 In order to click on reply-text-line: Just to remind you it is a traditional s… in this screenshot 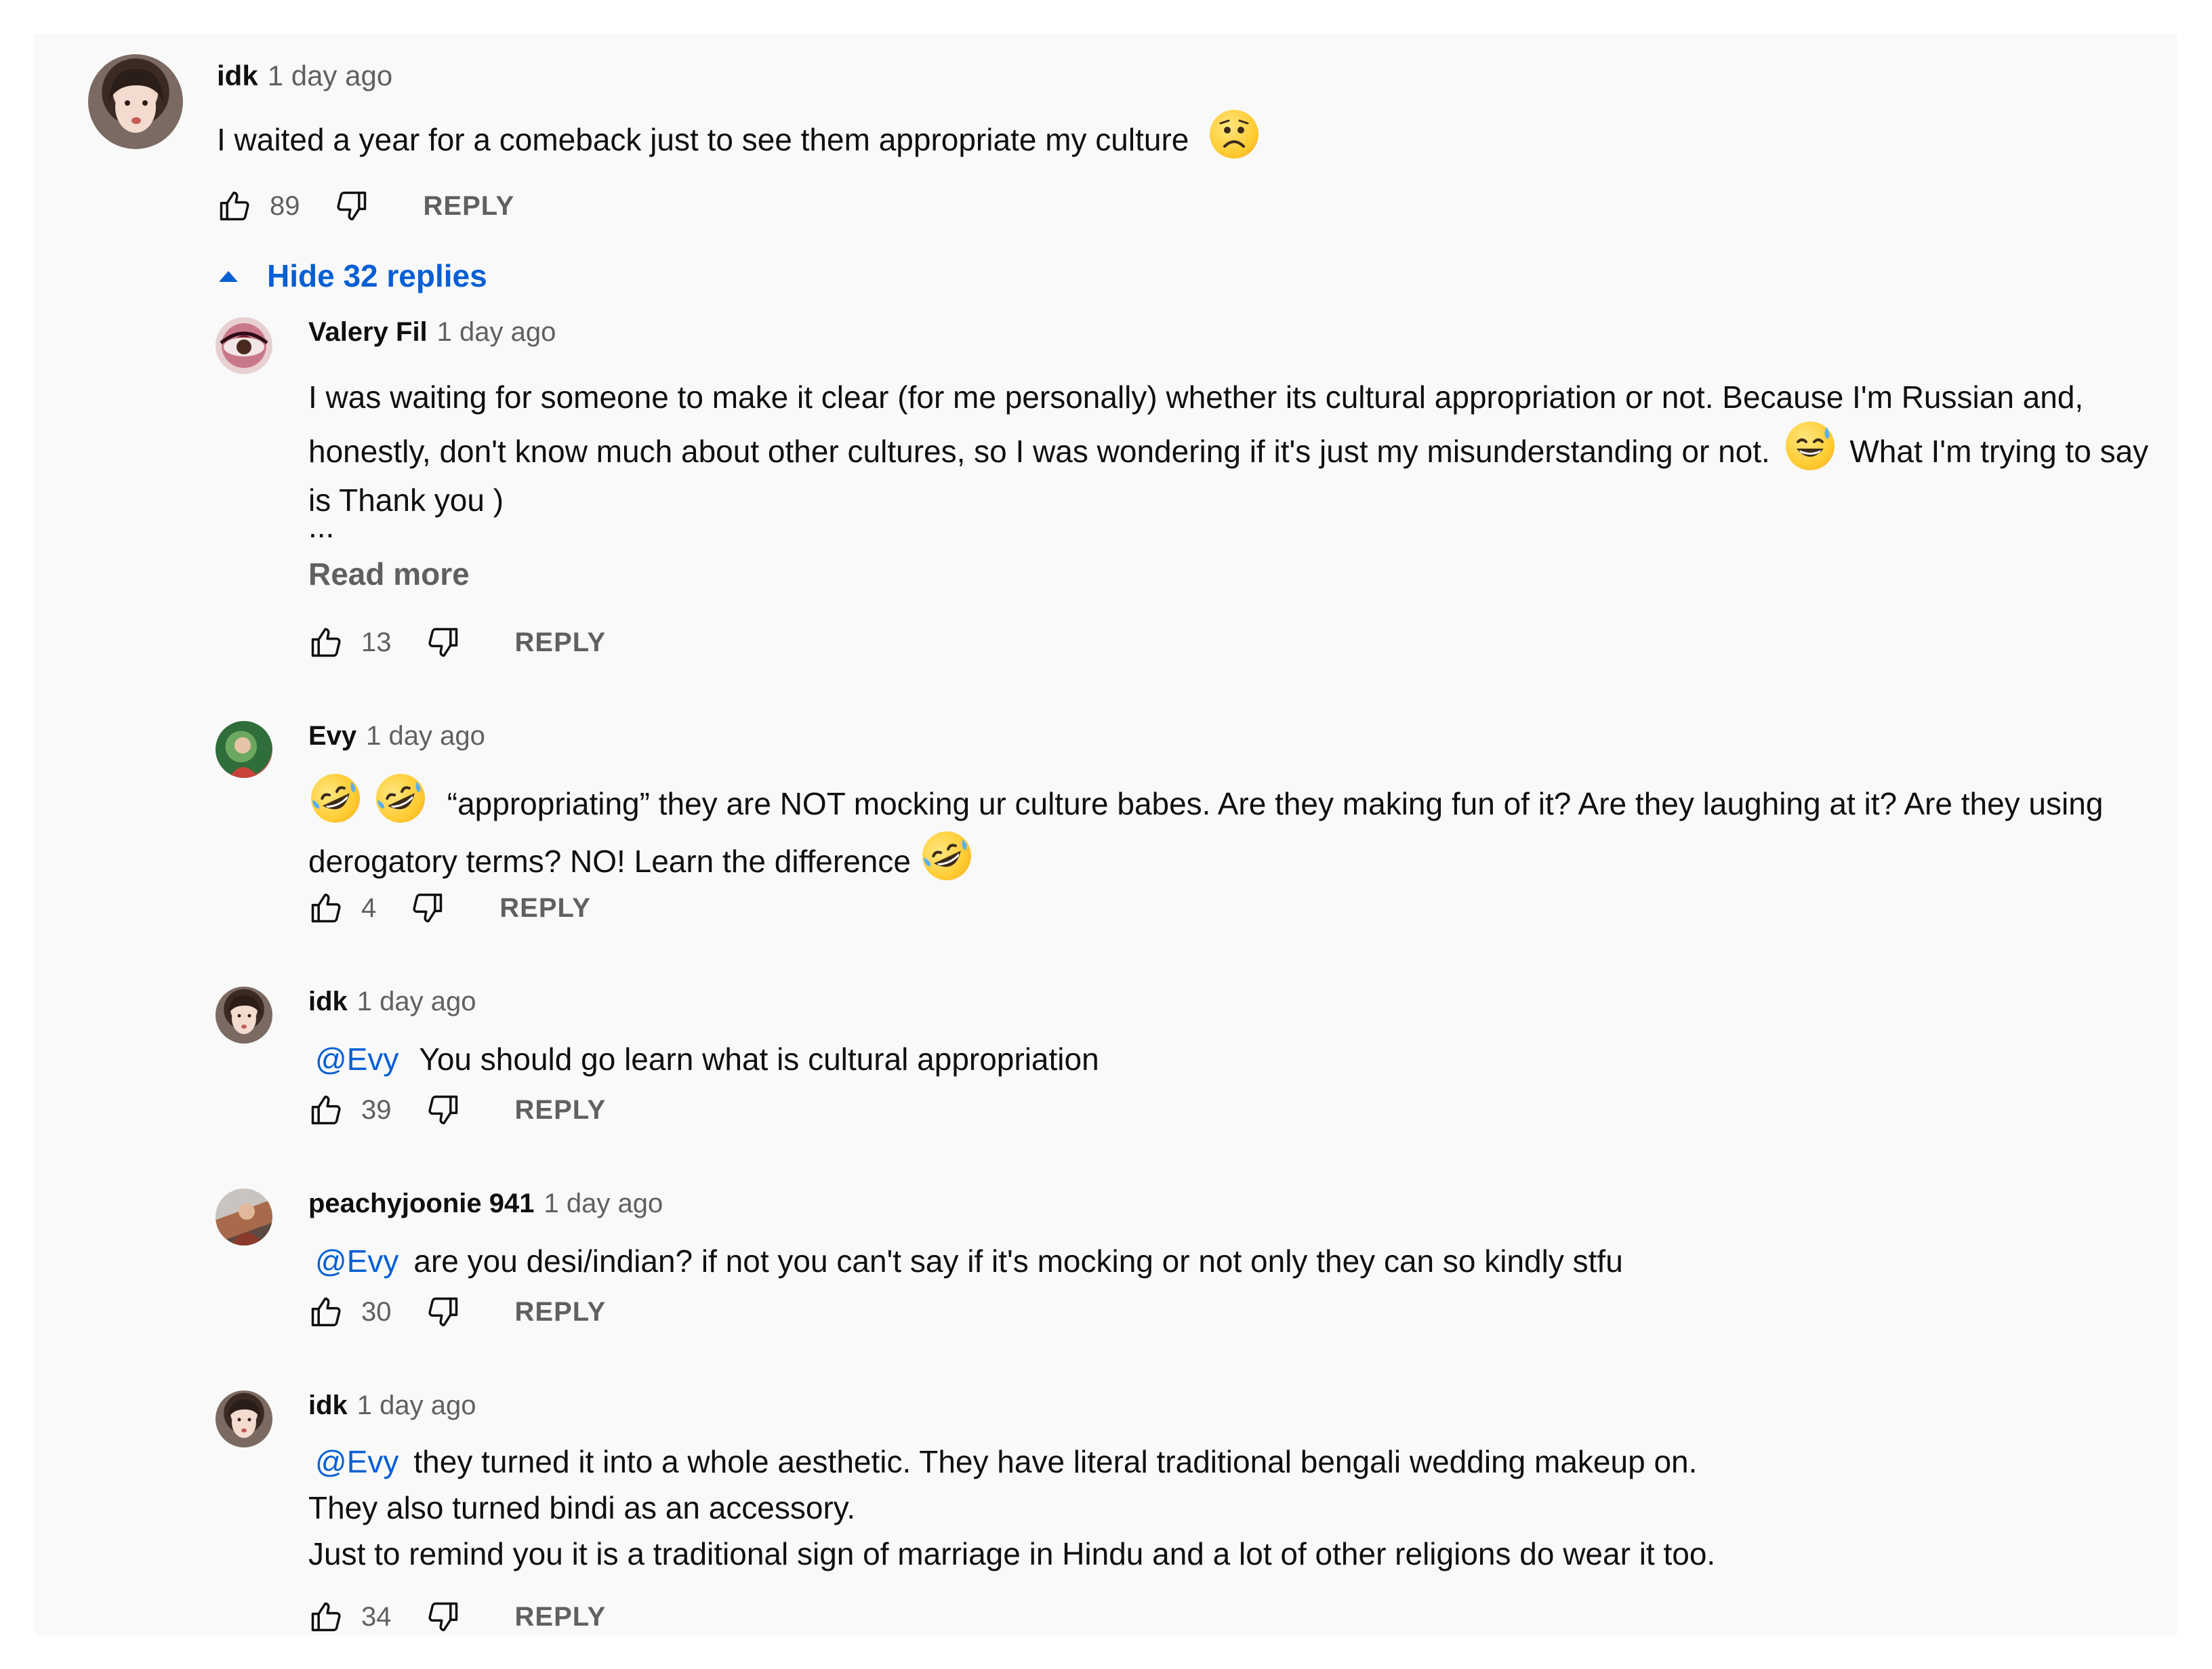, I will do `click(1012, 1554)`.